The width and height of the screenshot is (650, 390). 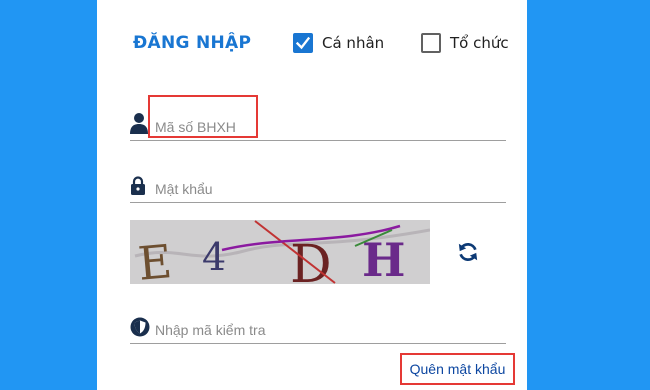 What do you see at coordinates (468, 252) in the screenshot?
I see `refresh-icon` at bounding box center [468, 252].